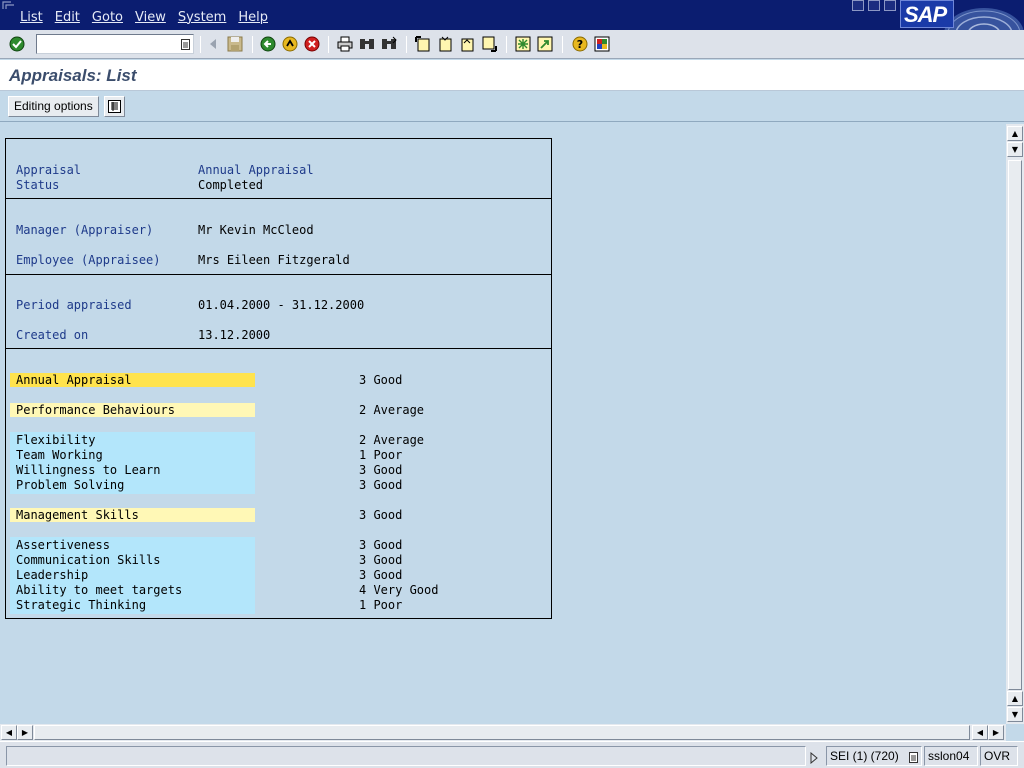  I want to click on criterion-label: Ability to meet targets, so click(99, 590).